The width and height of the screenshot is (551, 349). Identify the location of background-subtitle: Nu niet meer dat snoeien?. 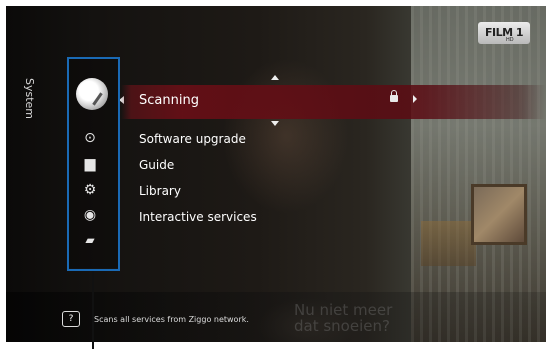
(343, 318).